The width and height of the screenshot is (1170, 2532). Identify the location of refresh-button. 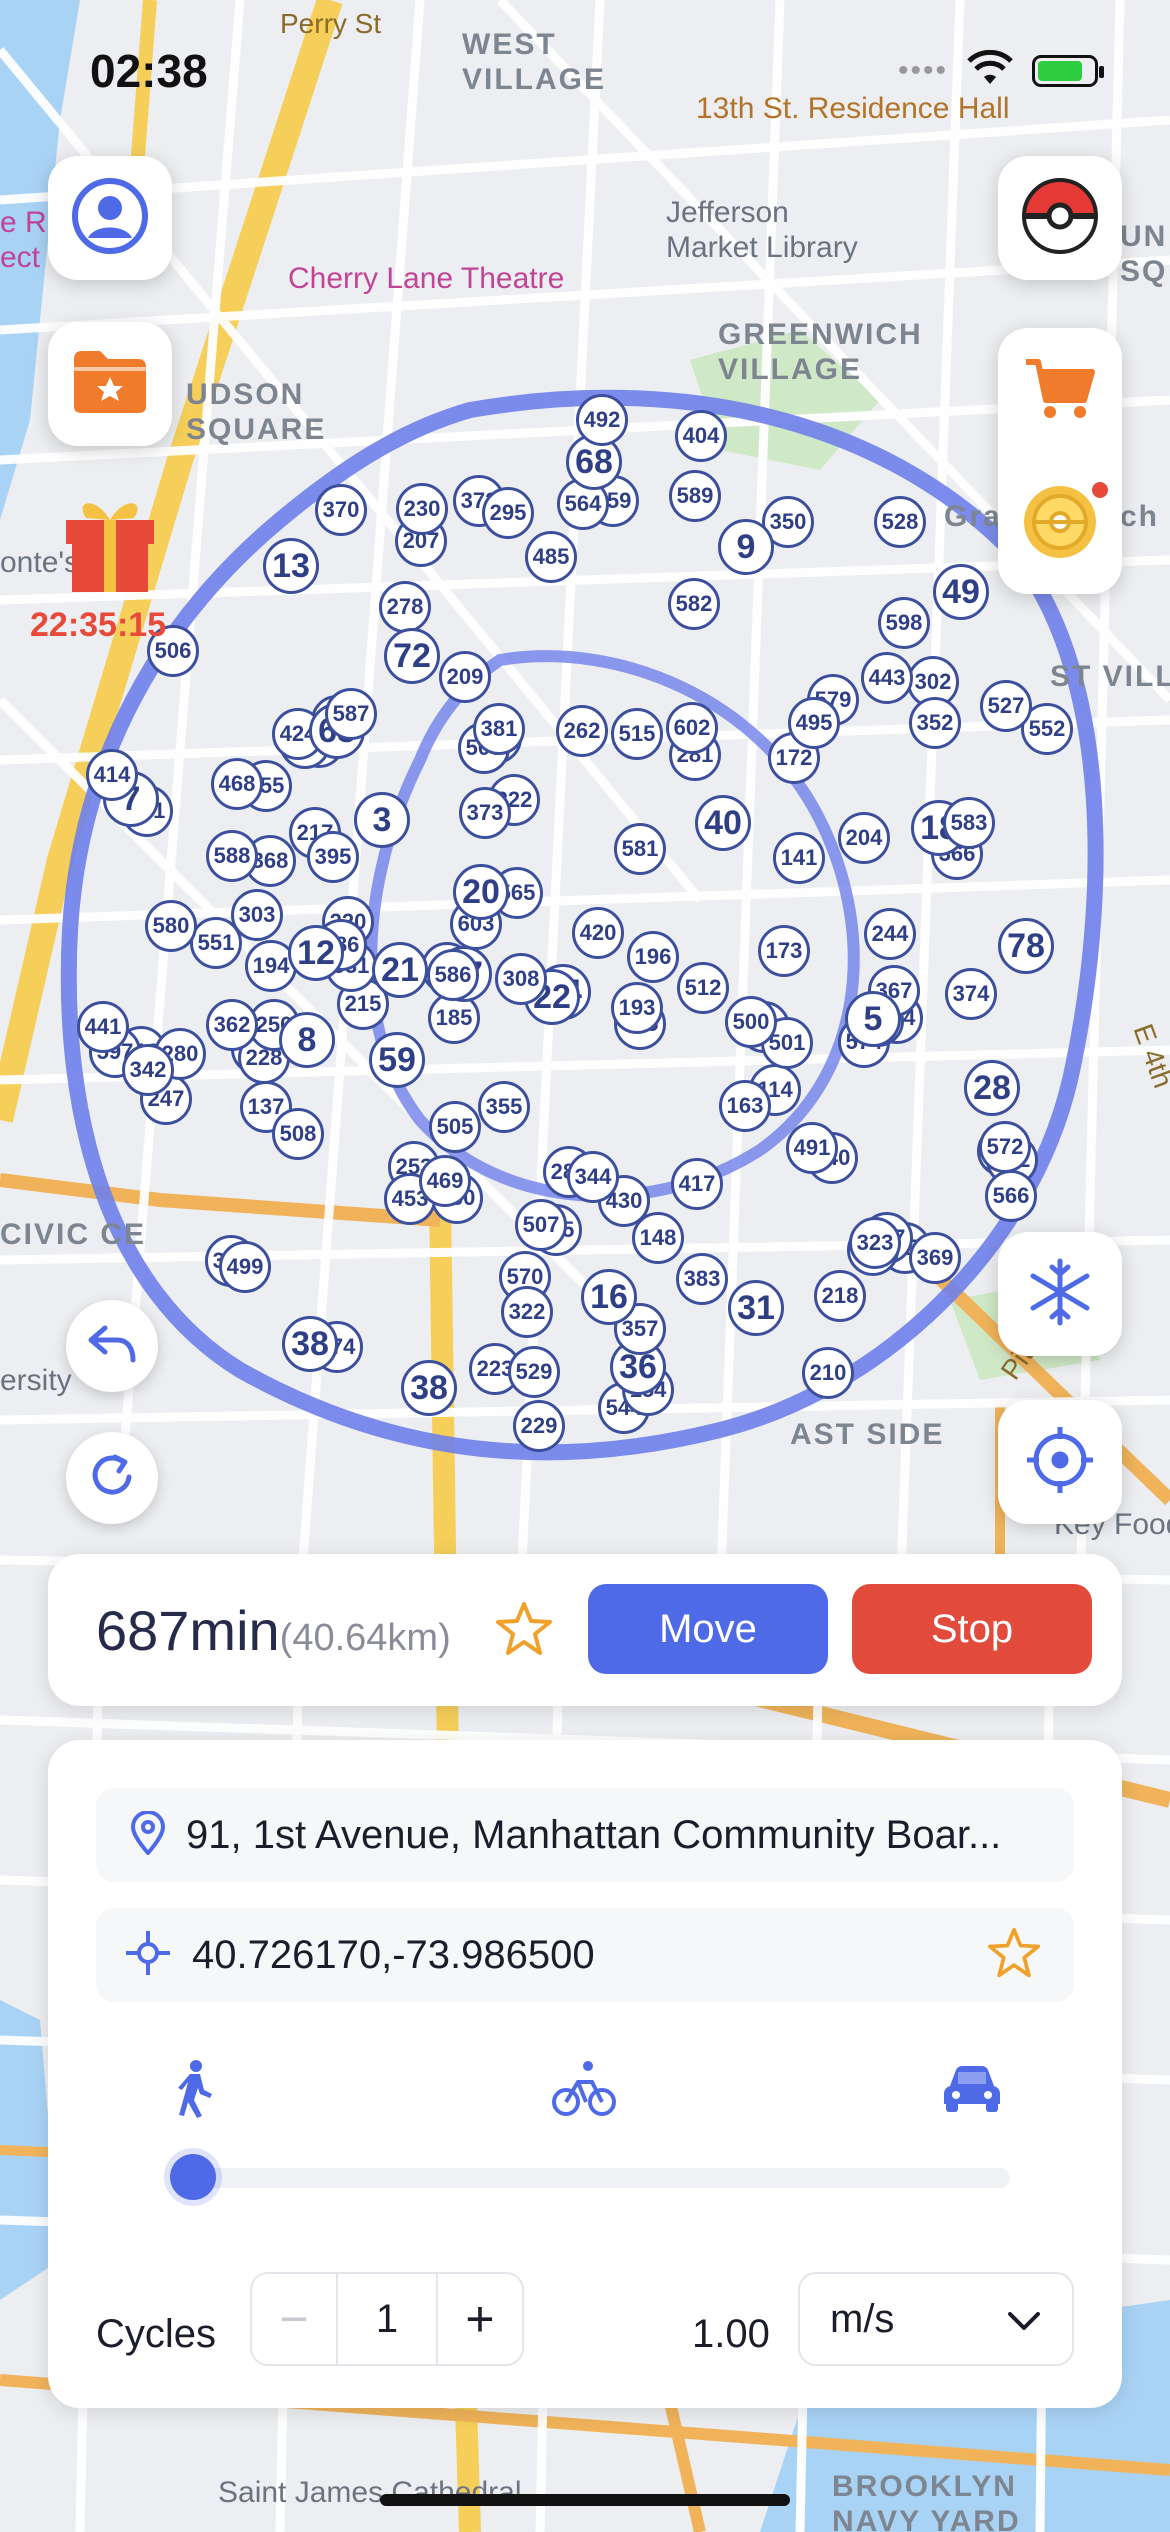
(112, 1478).